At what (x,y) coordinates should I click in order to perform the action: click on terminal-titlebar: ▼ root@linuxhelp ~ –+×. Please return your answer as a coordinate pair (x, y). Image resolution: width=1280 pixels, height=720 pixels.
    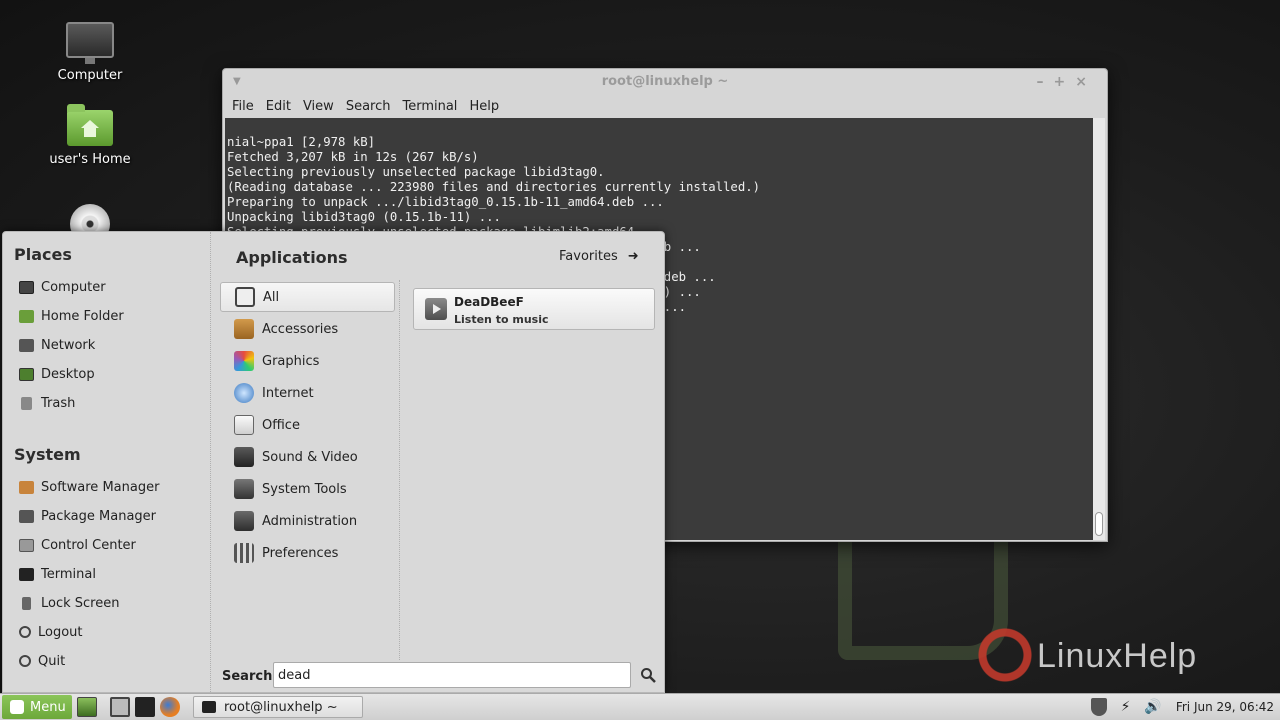
    Looking at the image, I should click on (665, 82).